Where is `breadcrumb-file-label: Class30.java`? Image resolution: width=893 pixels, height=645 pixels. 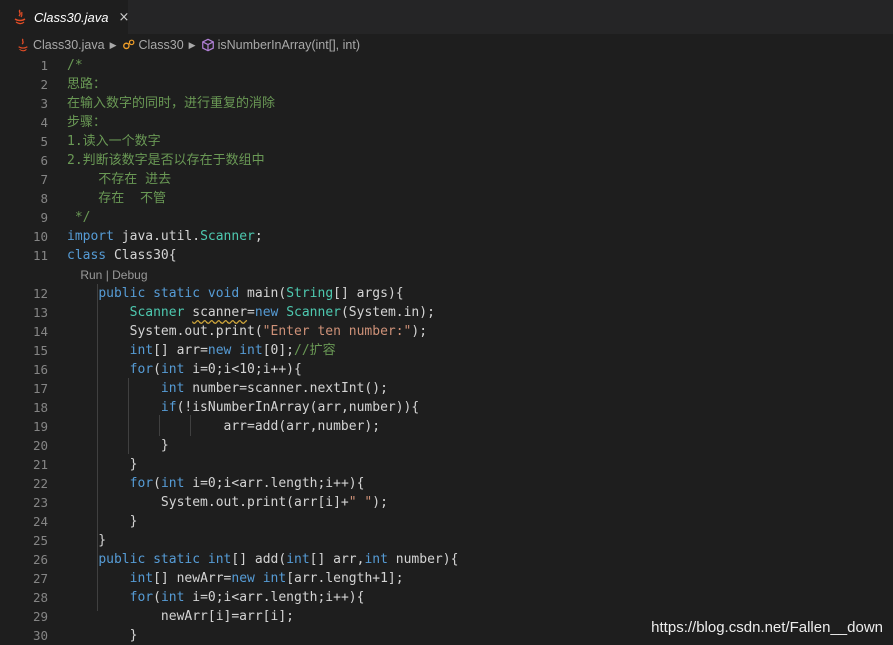
breadcrumb-file-label: Class30.java is located at coordinates (69, 45).